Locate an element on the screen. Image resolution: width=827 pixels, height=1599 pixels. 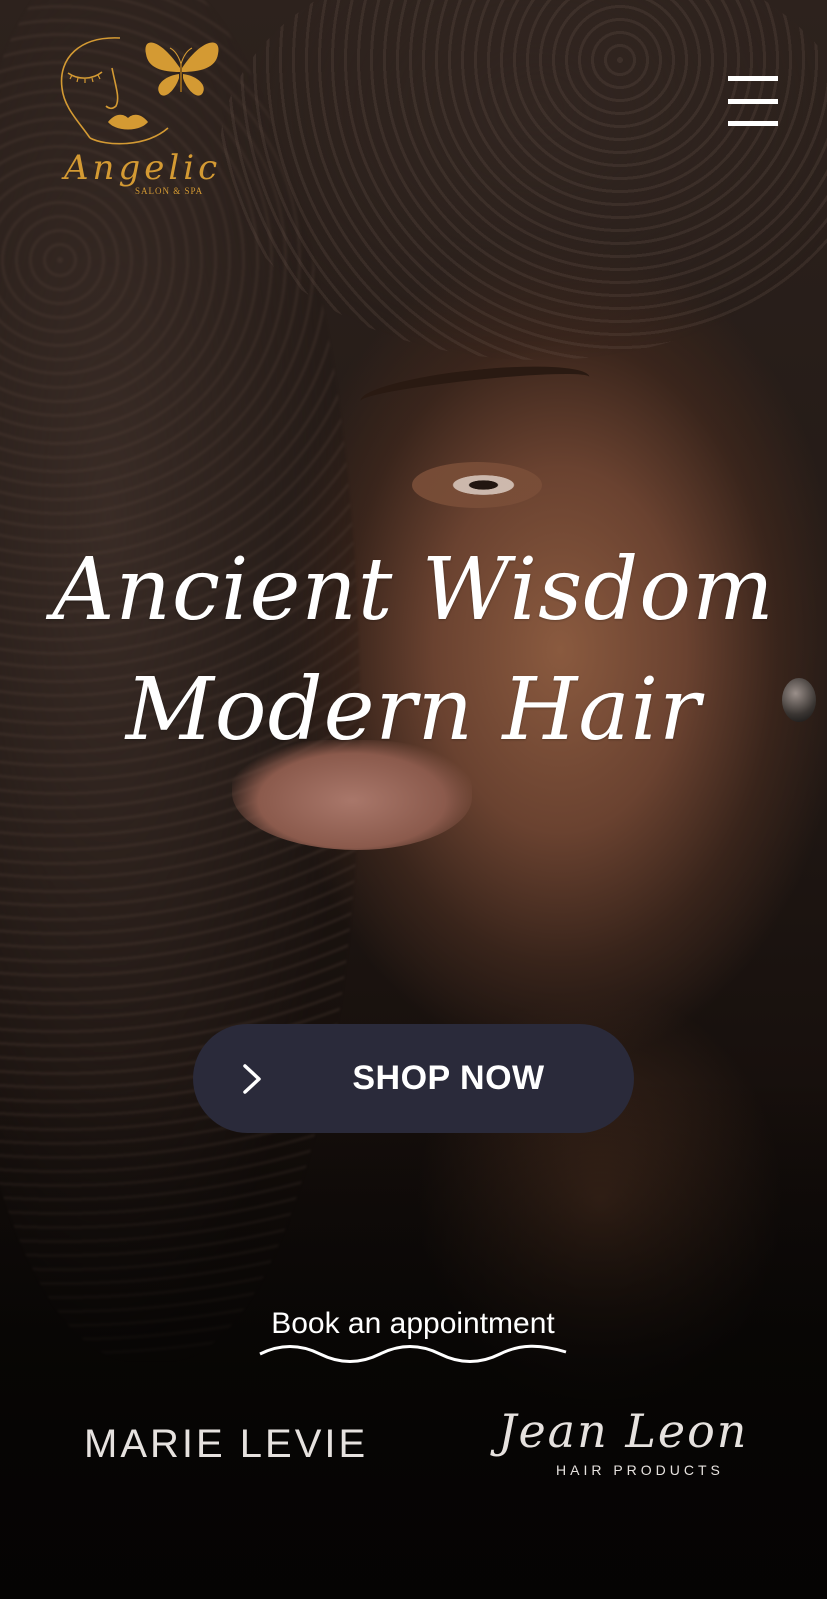
brand-jean-leon-name: Jean Leon is located at coordinates (623, 1431).